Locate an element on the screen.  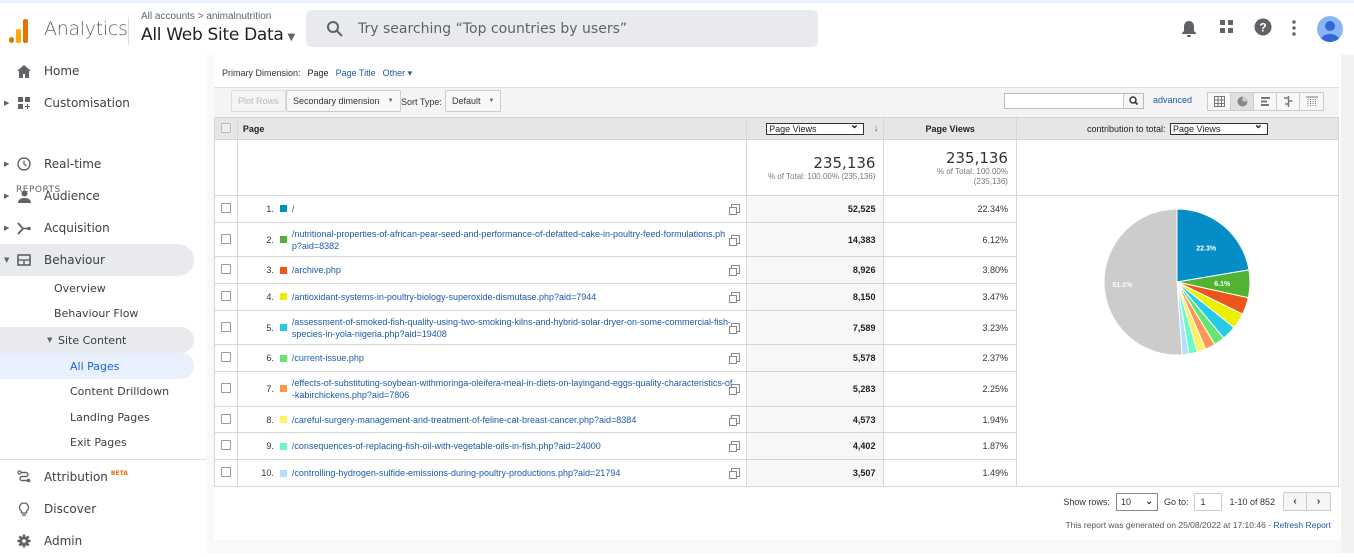
secondary-dimension-select: Secondary dimension ▼ is located at coordinates (343, 101).